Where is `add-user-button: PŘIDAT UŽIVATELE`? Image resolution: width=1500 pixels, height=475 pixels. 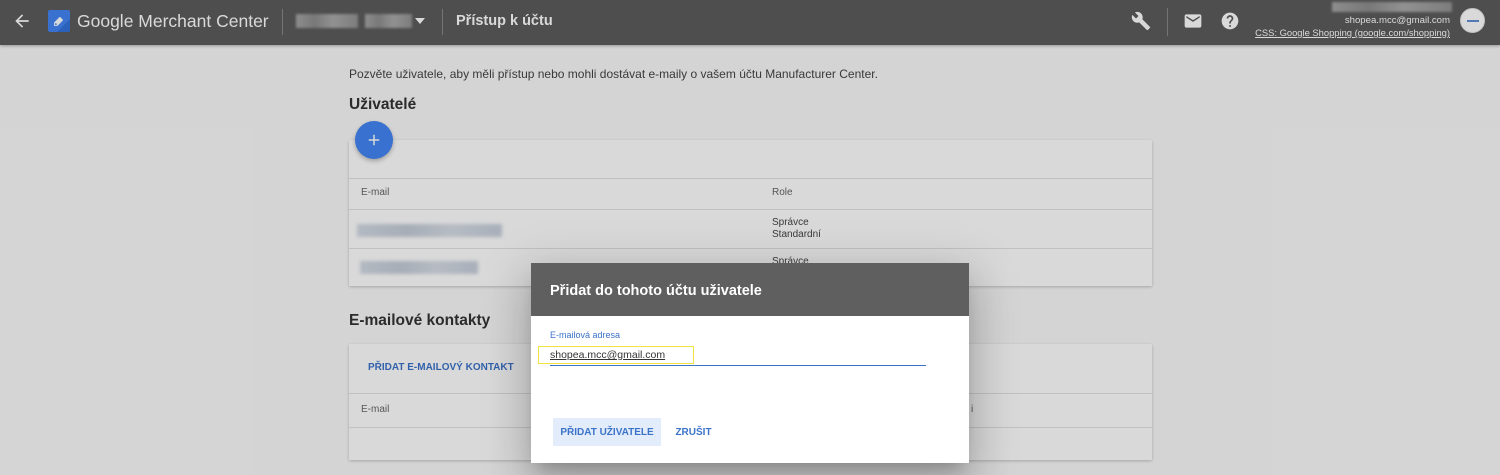 add-user-button: PŘIDAT UŽIVATELE is located at coordinates (607, 432).